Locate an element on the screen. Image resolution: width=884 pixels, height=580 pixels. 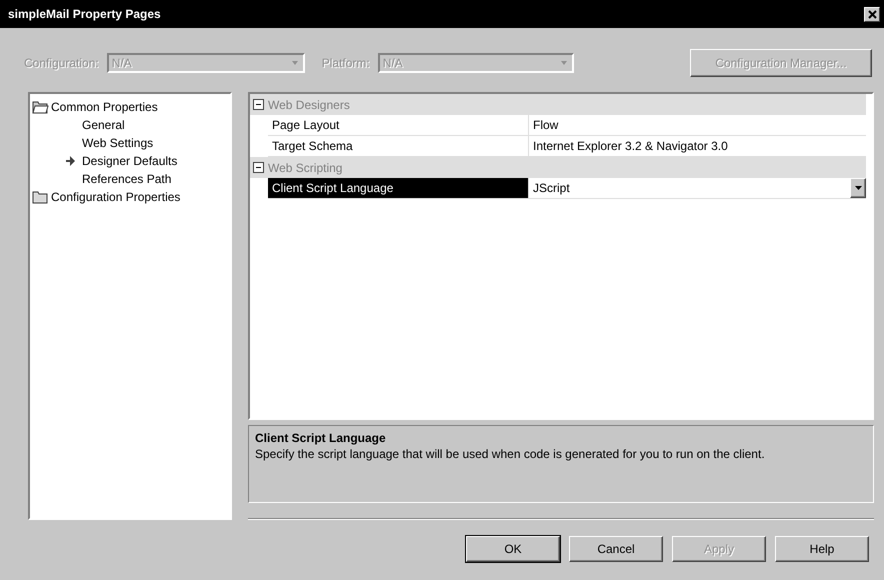
property-name: Page Layout is located at coordinates (398, 125).